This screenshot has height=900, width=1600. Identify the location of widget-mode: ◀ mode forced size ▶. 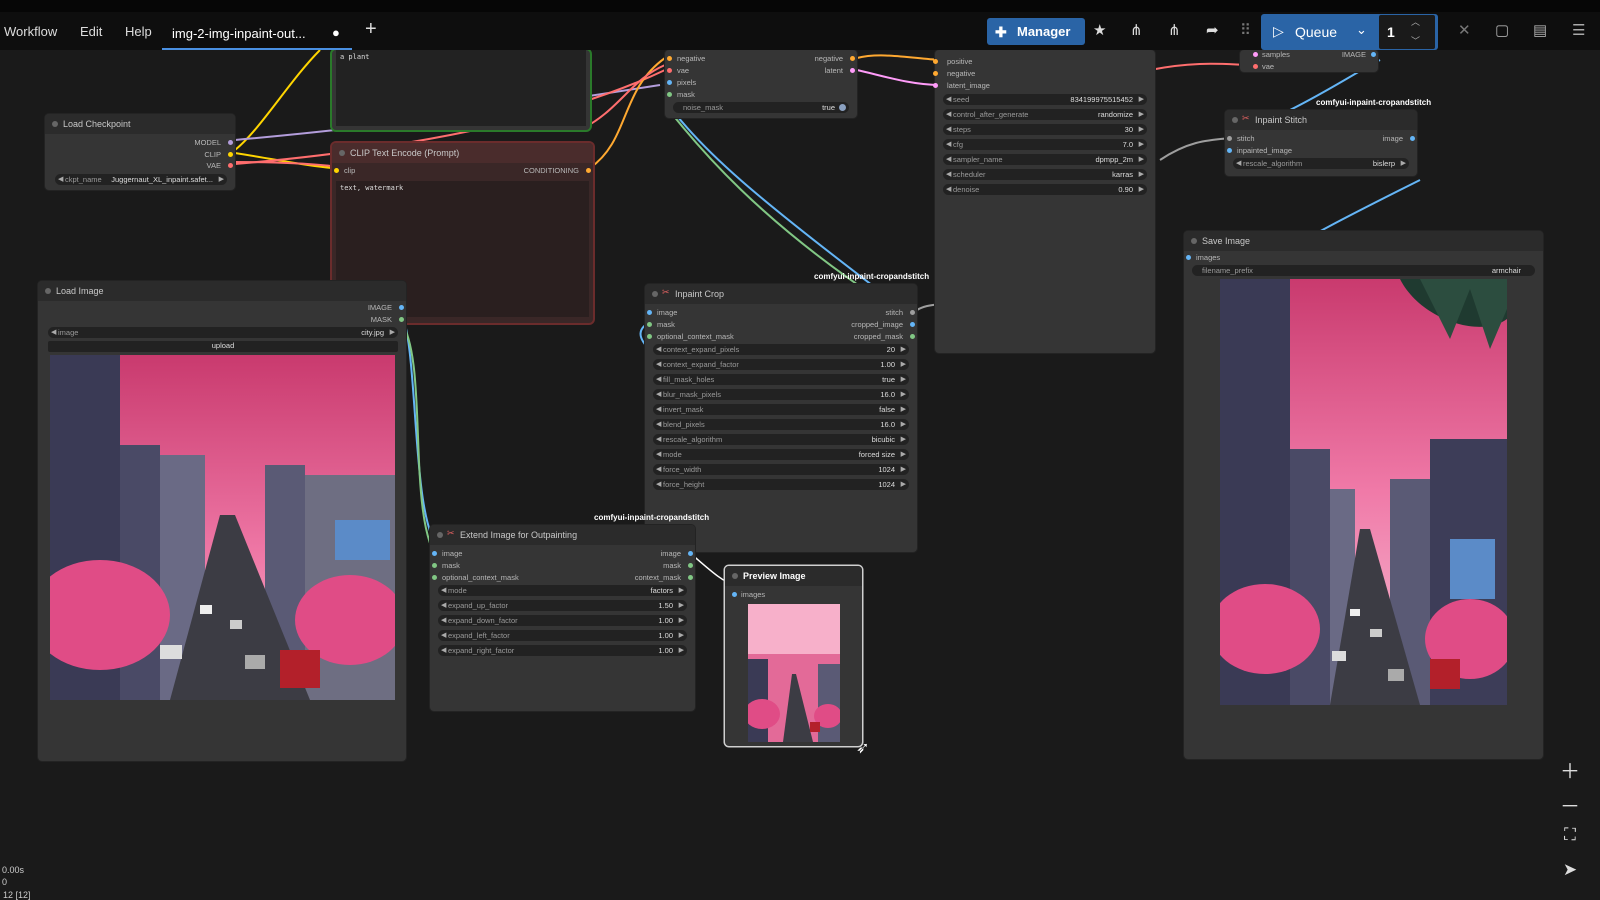
(781, 454).